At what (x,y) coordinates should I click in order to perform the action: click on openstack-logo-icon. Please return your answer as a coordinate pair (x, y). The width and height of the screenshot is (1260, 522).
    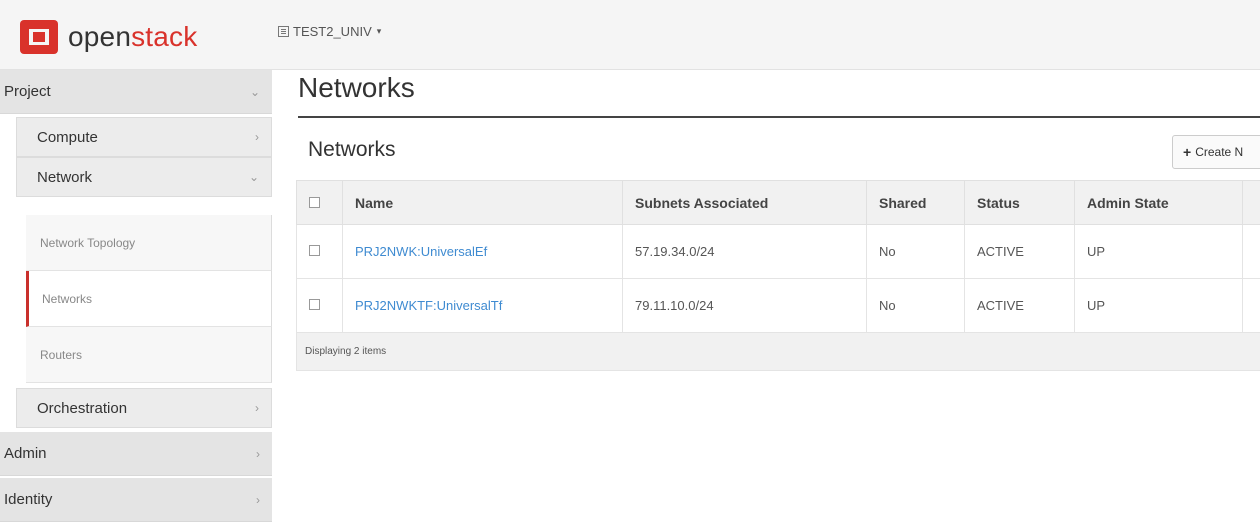
    Looking at the image, I should click on (39, 37).